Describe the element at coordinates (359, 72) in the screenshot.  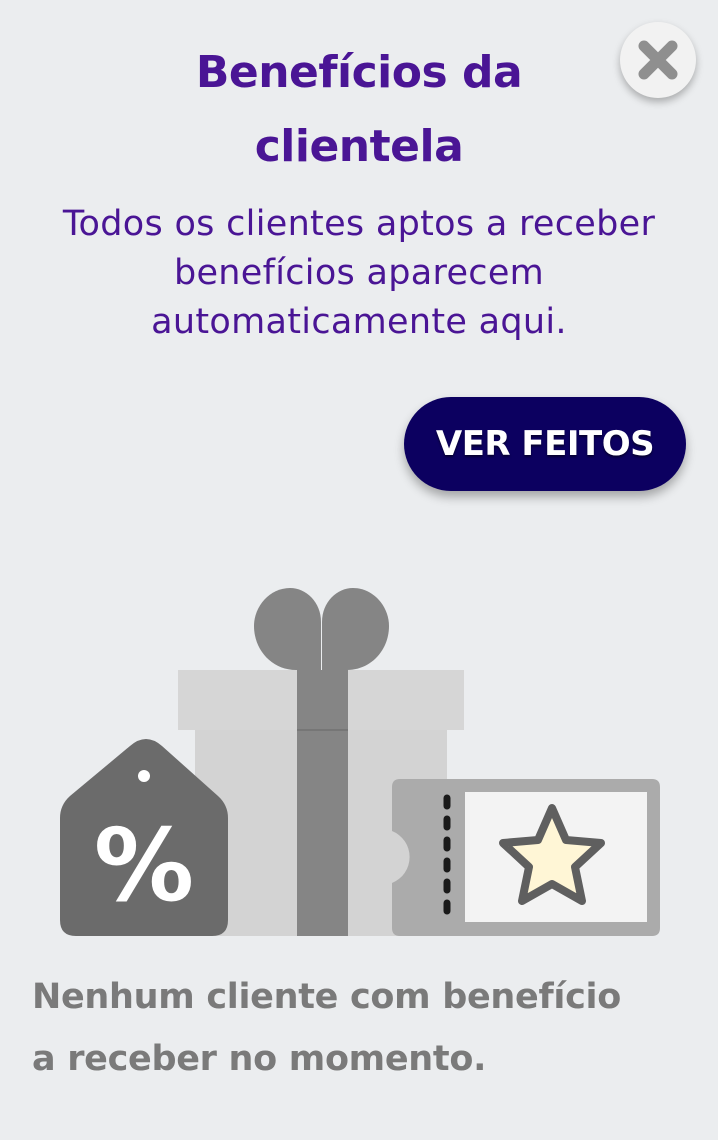
I see `page-title-line-1: Benefícios da` at that location.